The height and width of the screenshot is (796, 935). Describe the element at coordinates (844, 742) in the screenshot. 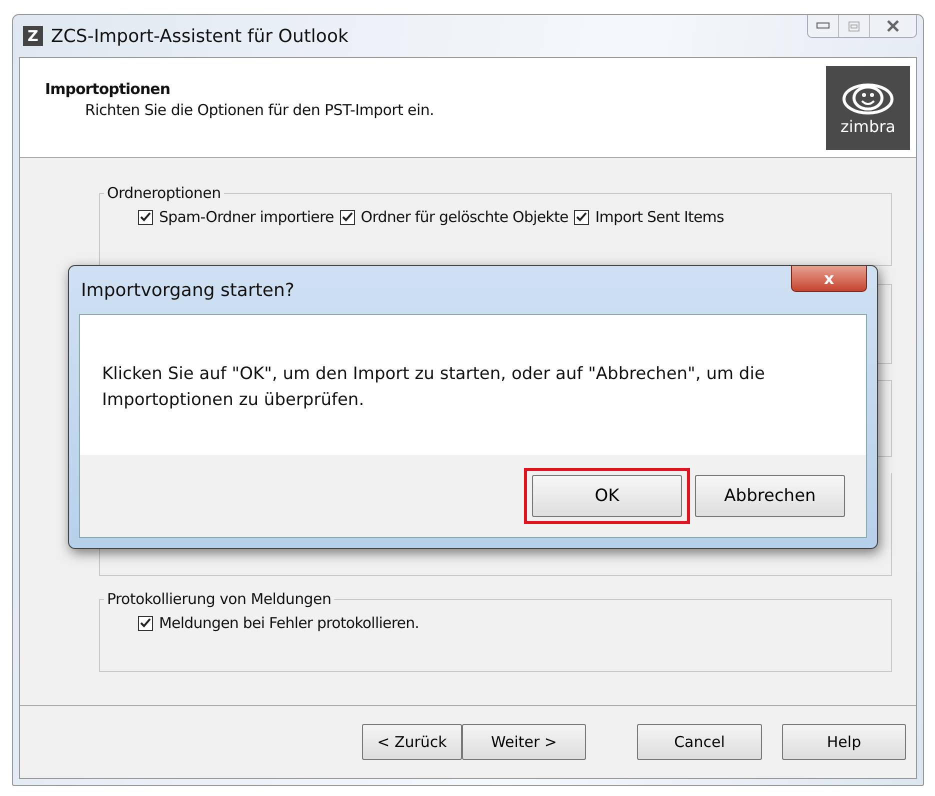

I see `wizard-button: Help` at that location.